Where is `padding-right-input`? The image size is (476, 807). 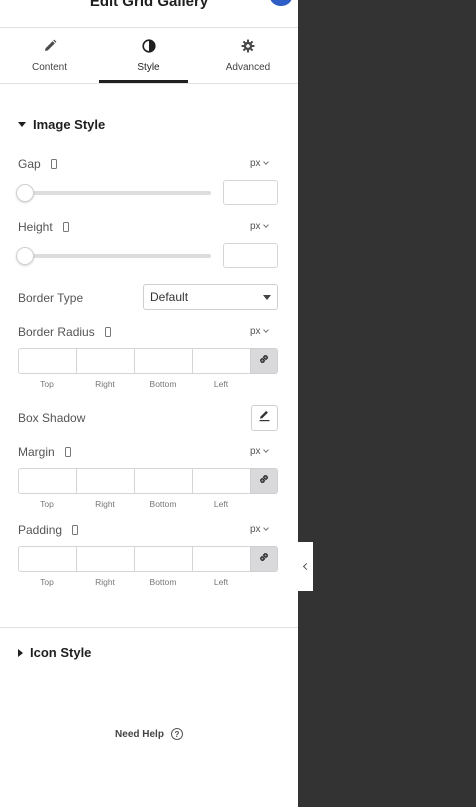 padding-right-input is located at coordinates (105, 559).